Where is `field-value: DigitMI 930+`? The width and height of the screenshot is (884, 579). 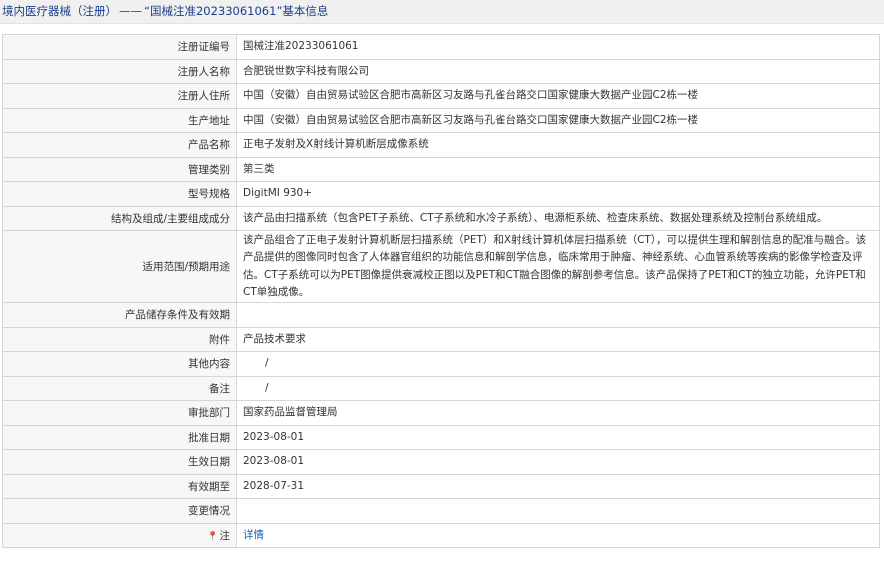
field-value: DigitMI 930+ is located at coordinates (558, 194).